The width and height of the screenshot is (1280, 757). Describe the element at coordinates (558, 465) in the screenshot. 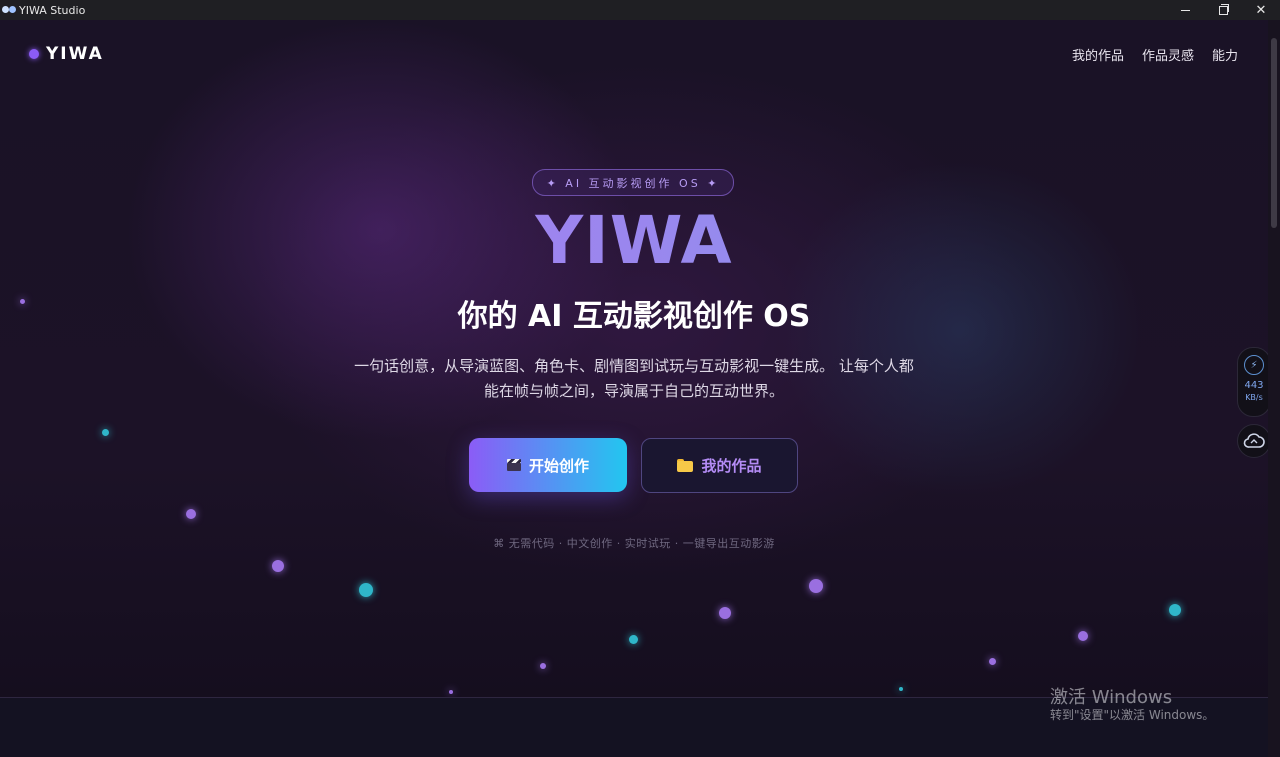

I see `start-creating-label: 开始创作` at that location.